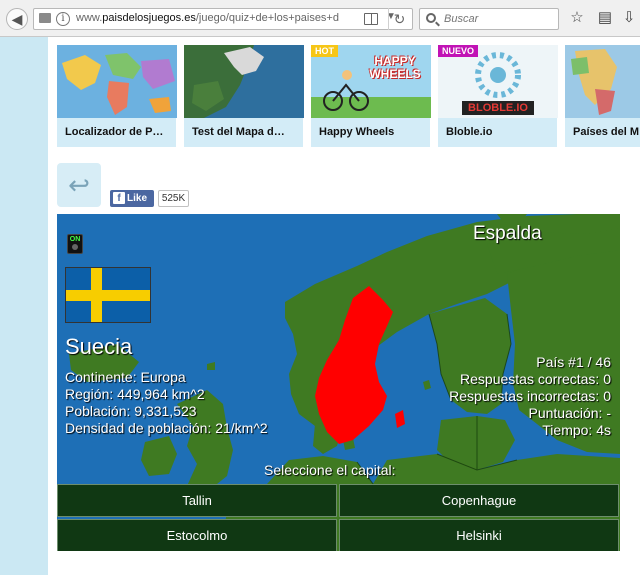  Describe the element at coordinates (629, 18) in the screenshot. I see `downloads-icon: ⇩` at that location.